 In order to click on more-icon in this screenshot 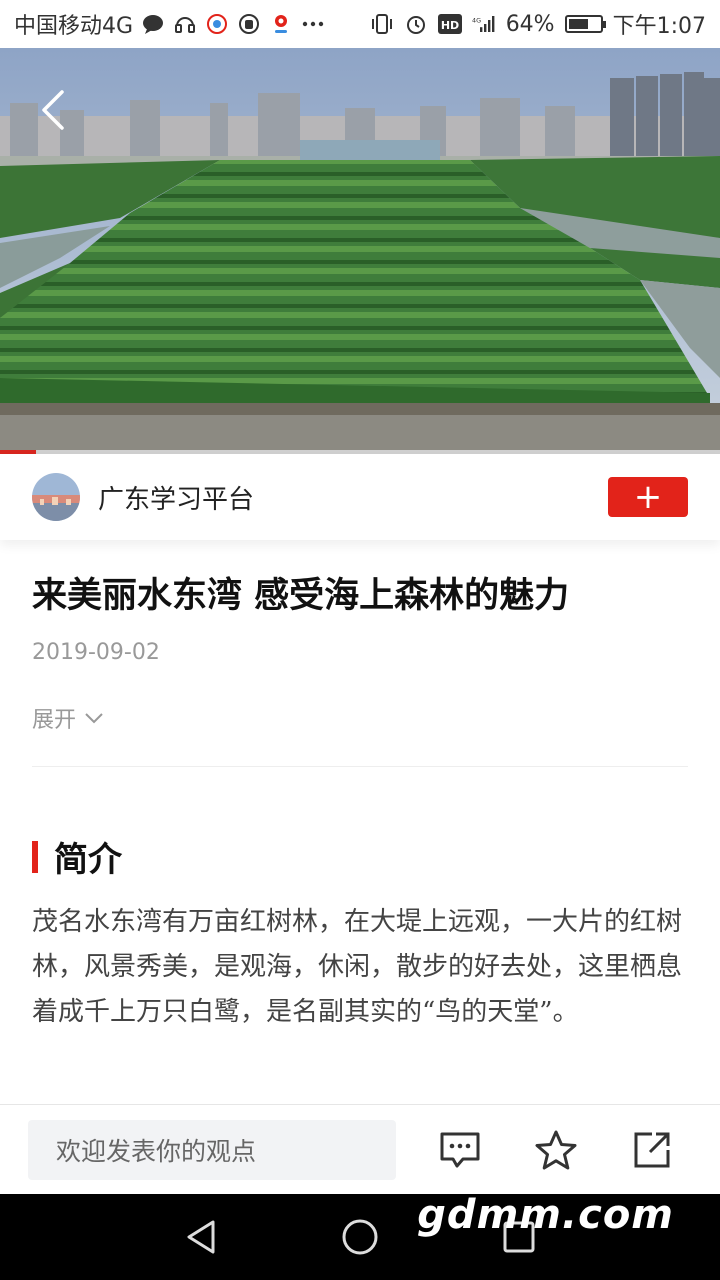, I will do `click(313, 24)`.